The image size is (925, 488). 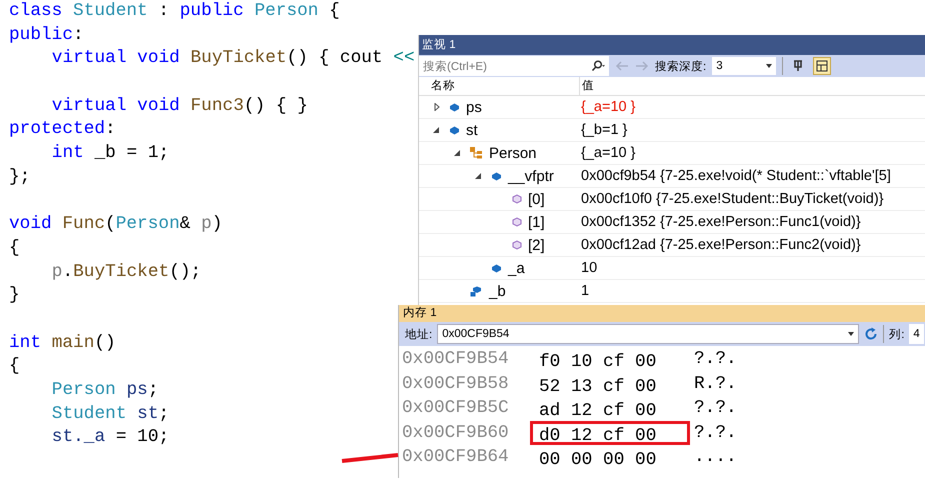 I want to click on code-line: void Func(Person& p), so click(x=115, y=224).